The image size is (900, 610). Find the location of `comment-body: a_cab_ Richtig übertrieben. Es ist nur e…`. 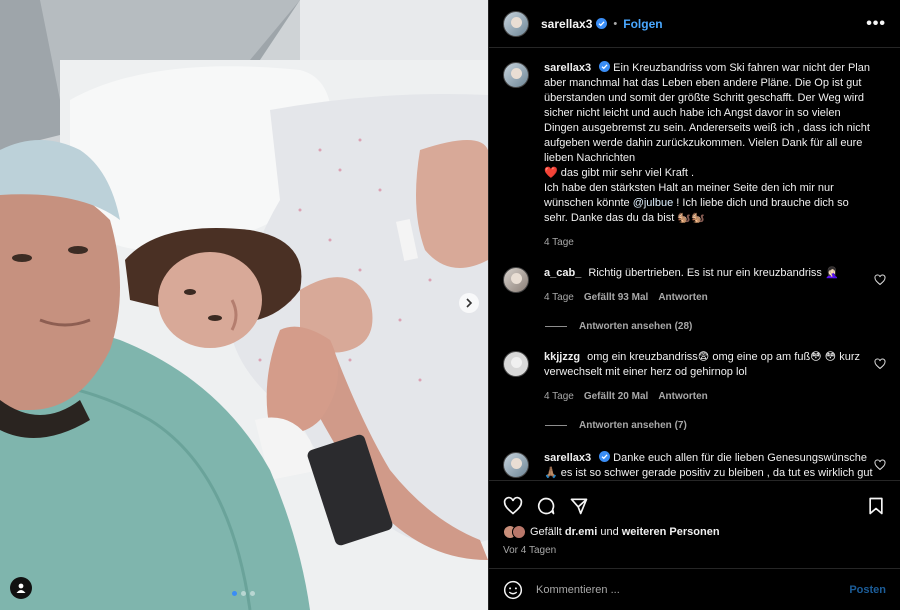

comment-body: a_cab_ Richtig übertrieben. Es ist nur e… is located at coordinates (709, 285).